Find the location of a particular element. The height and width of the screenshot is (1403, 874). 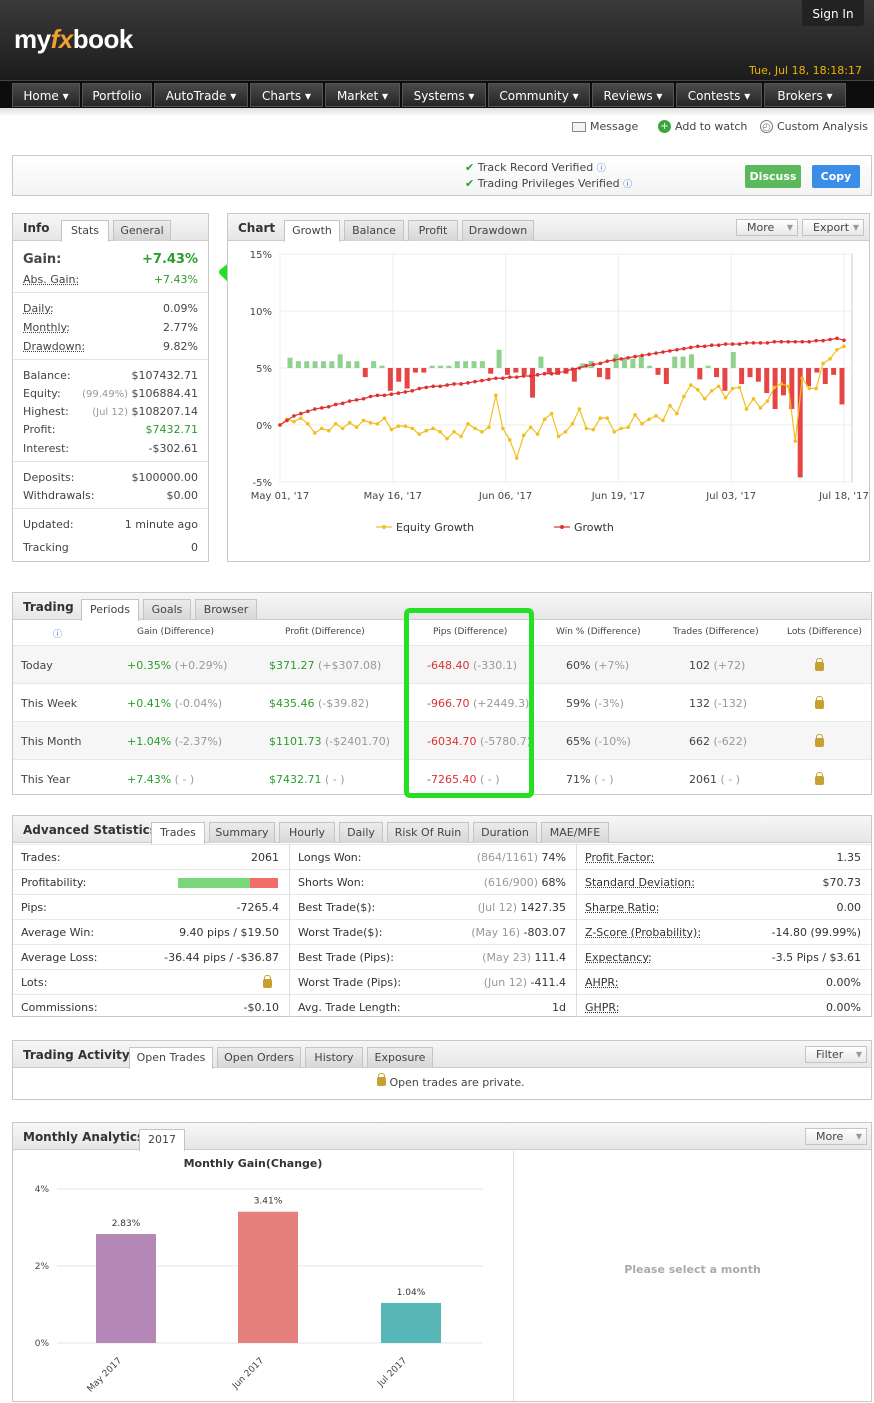

tab-browser: Browser is located at coordinates (226, 609).